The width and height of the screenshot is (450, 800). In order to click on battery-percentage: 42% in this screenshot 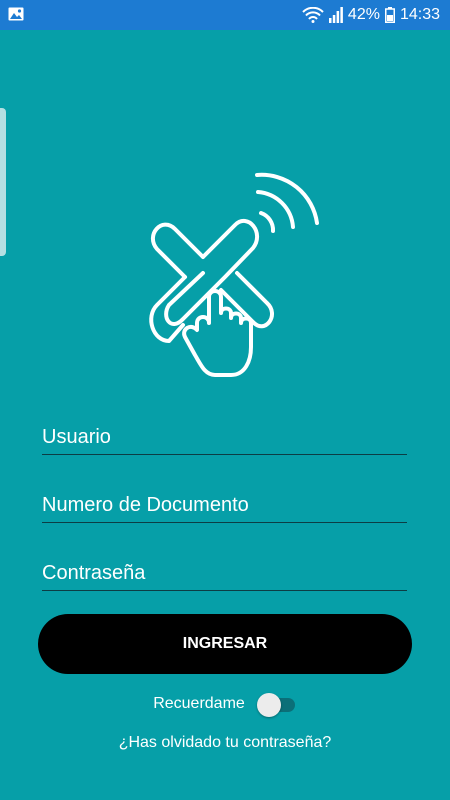, I will do `click(363, 14)`.